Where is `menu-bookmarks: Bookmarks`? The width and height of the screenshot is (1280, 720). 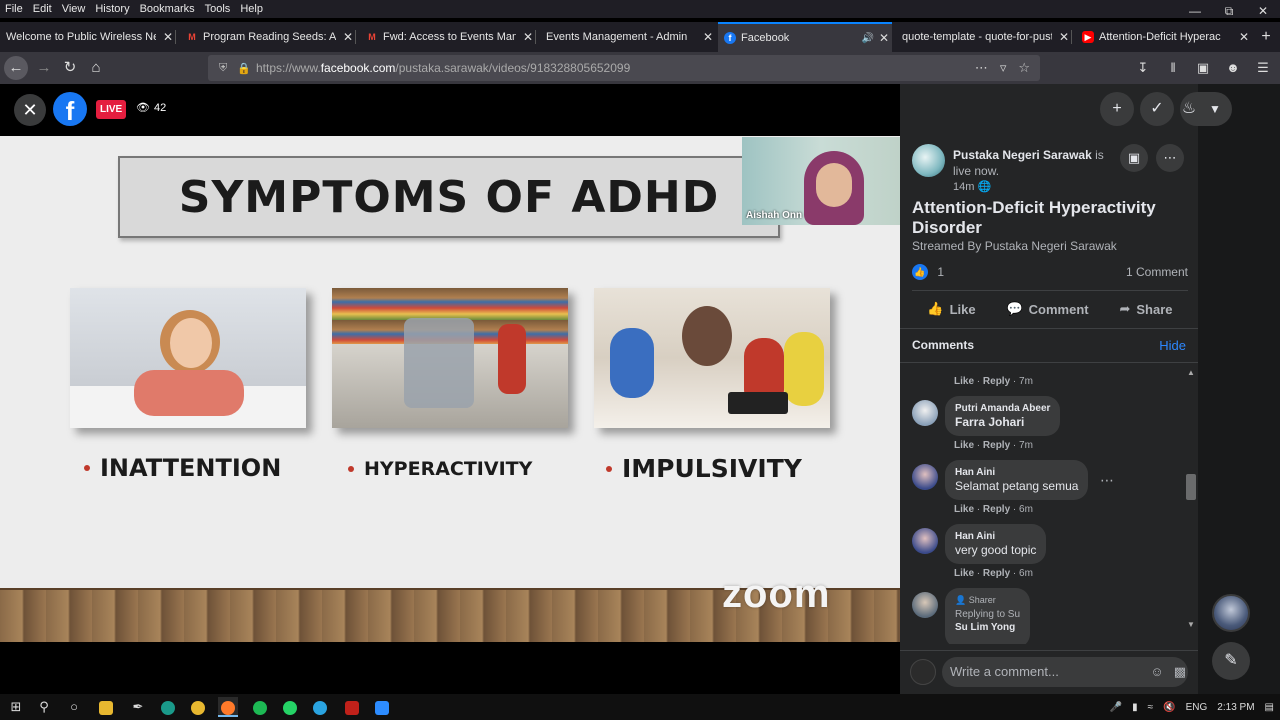
menu-bookmarks: Bookmarks is located at coordinates (167, 9).